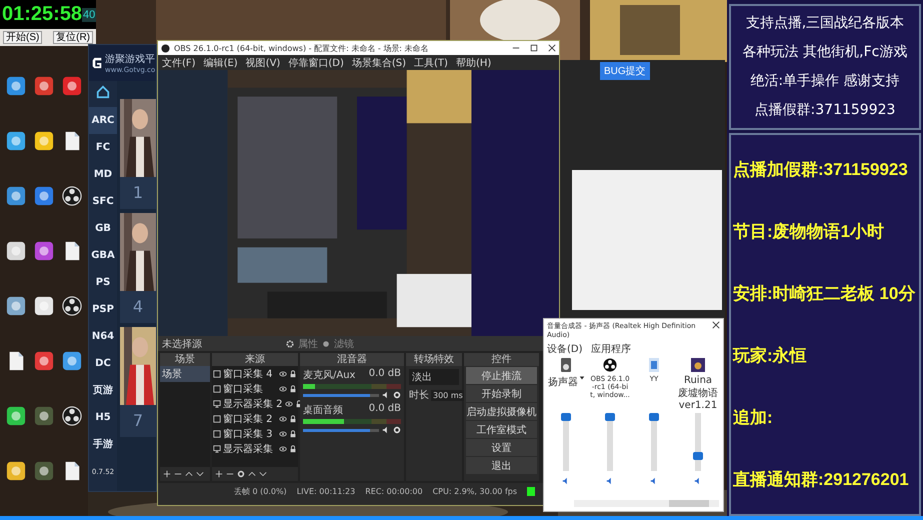 This screenshot has width=923, height=520. Describe the element at coordinates (501, 375) in the screenshot. I see `control-button: 停止推流` at that location.